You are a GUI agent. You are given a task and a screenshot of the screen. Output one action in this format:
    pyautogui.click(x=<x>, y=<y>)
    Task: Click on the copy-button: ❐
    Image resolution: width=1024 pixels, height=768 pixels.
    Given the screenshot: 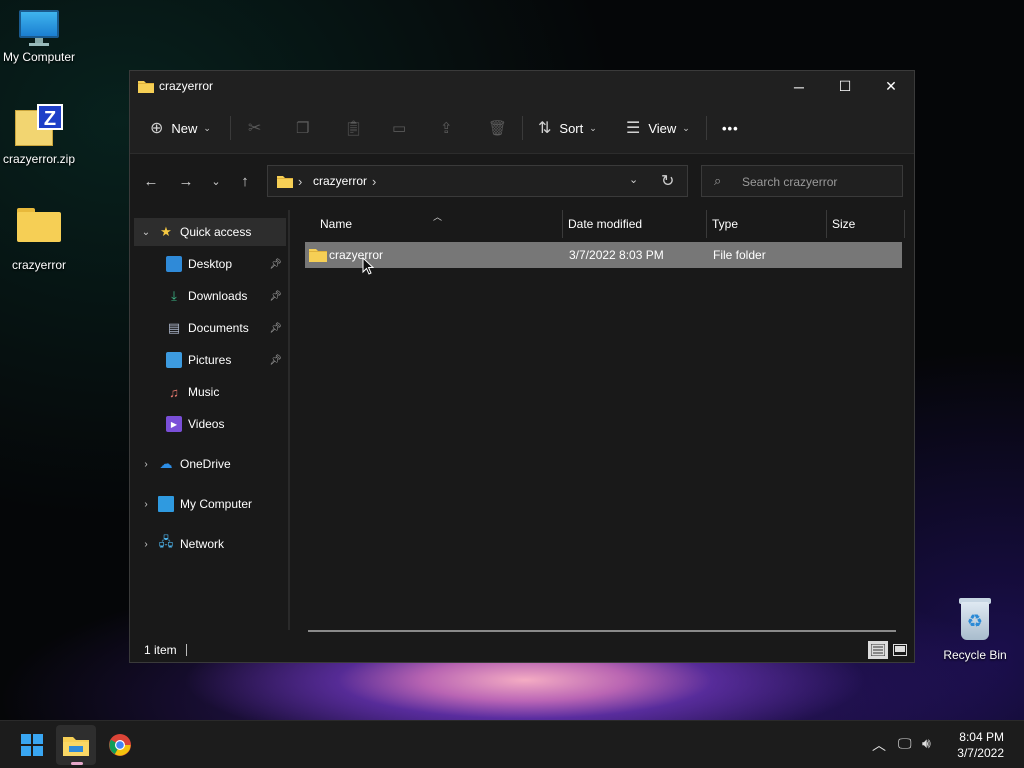 What is the action you would take?
    pyautogui.click(x=302, y=128)
    